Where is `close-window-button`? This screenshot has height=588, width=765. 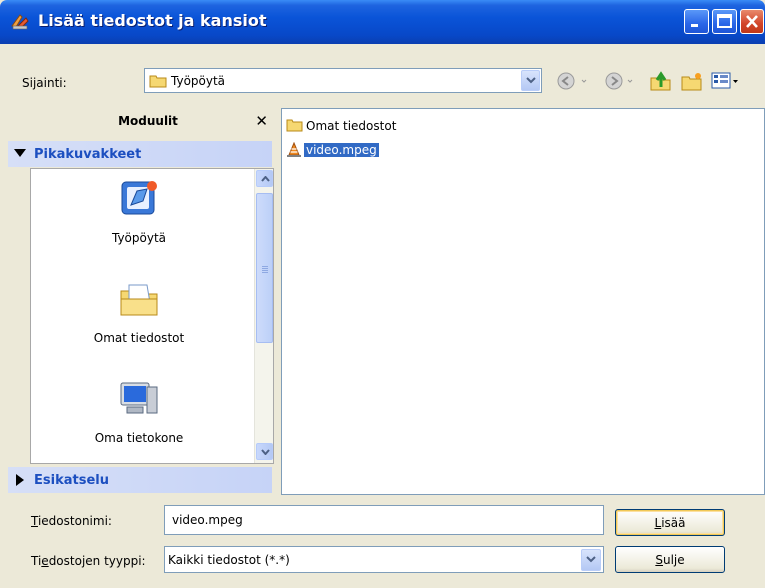
close-window-button is located at coordinates (752, 21).